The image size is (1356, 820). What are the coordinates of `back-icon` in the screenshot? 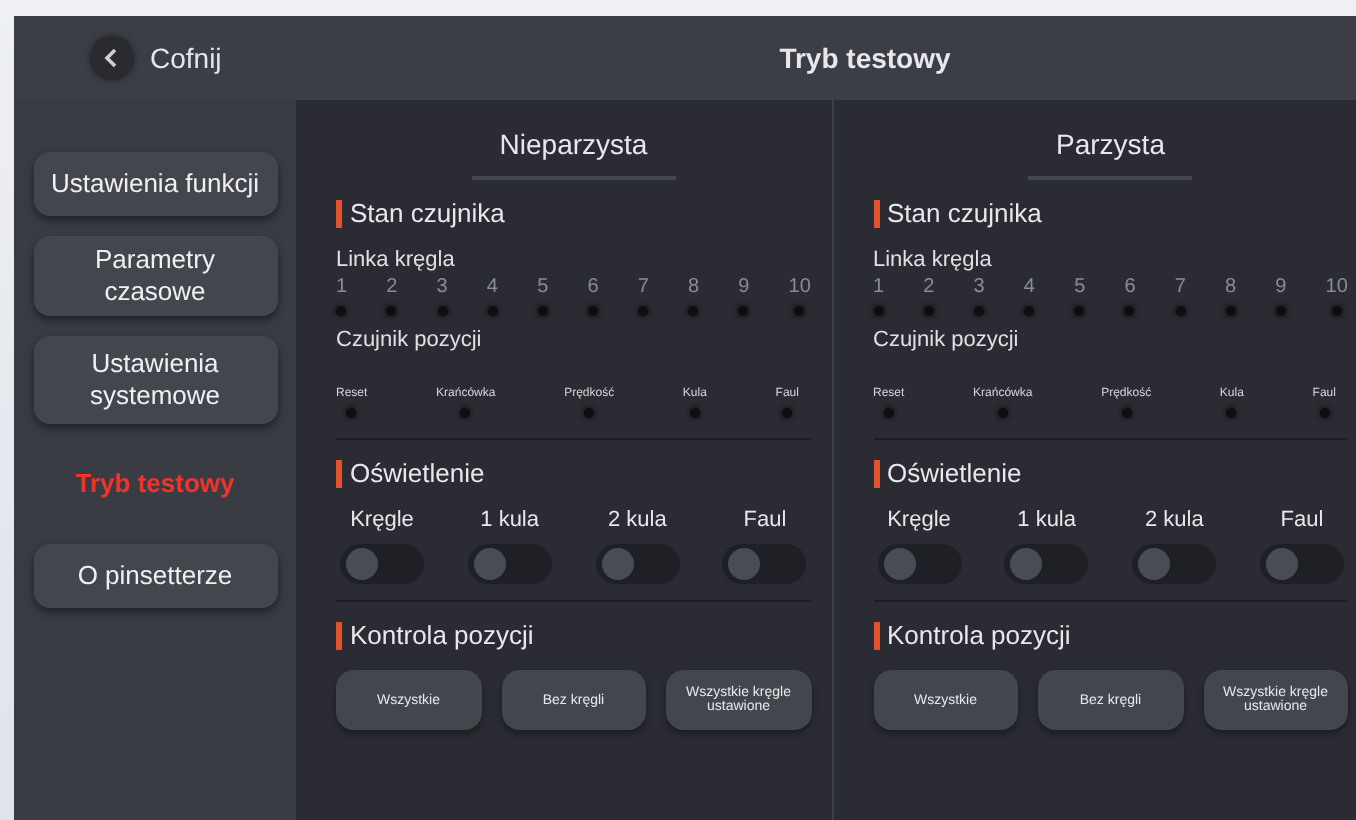 It's located at (112, 58).